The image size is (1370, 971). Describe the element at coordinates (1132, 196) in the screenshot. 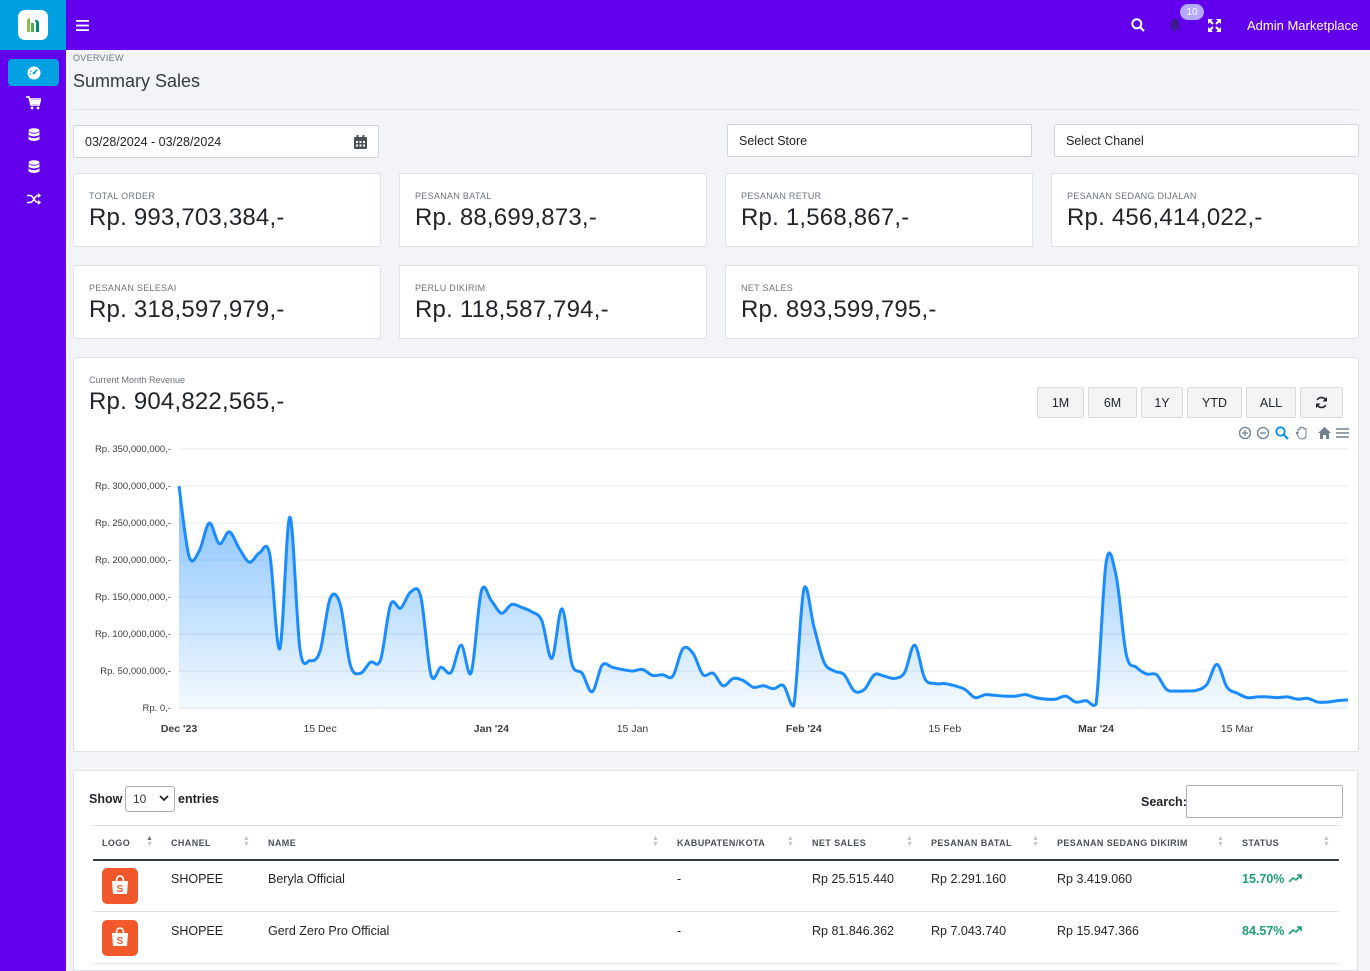

I see `stat-label: PESANAN SEDANG DIJALAN` at that location.